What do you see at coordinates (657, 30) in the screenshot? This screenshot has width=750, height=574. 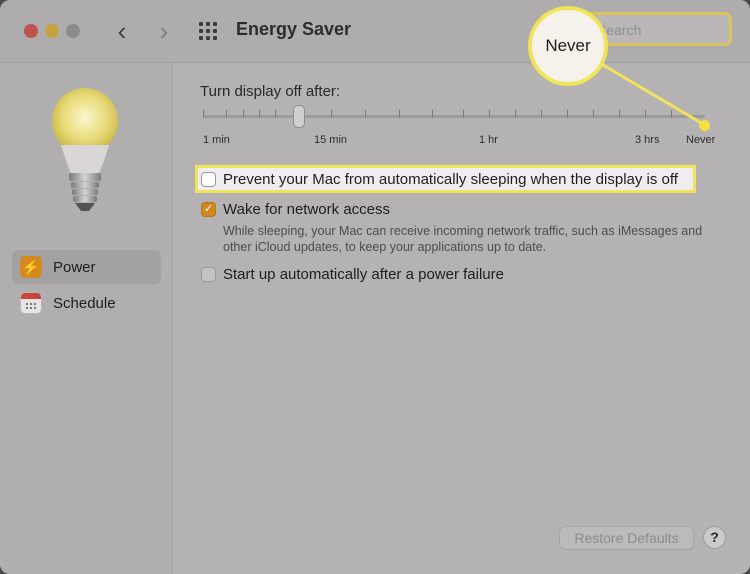 I see `search-input` at bounding box center [657, 30].